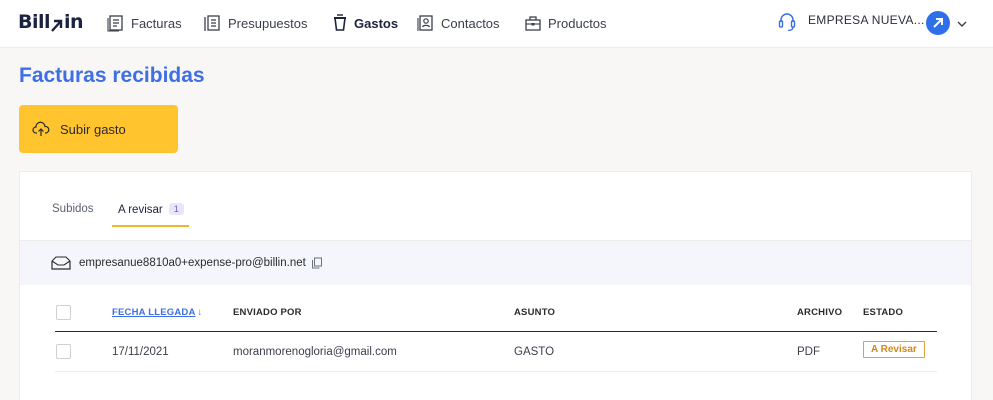 The height and width of the screenshot is (400, 993). Describe the element at coordinates (156, 23) in the screenshot. I see `nav-facturas-label: Facturas` at that location.